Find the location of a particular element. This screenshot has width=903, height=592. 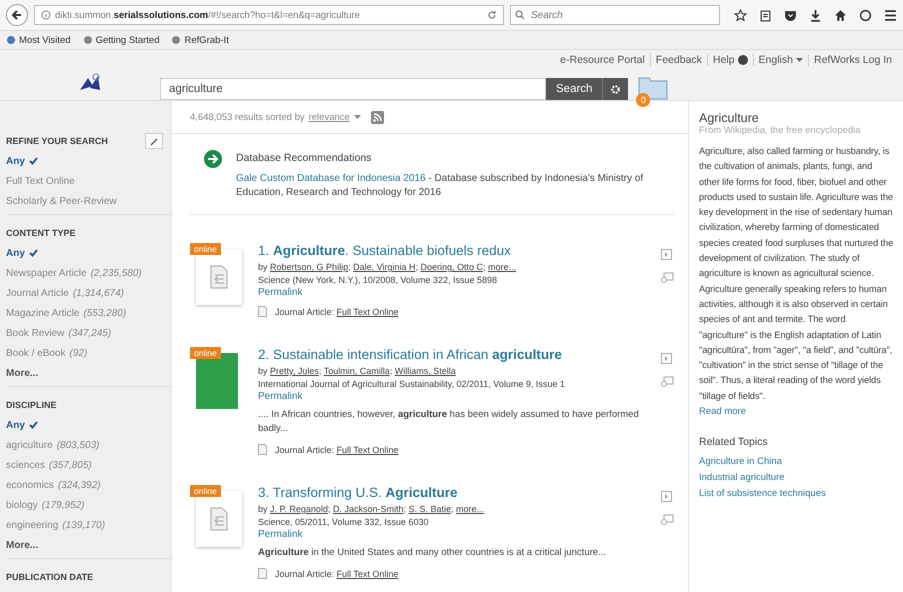

header-link: RefWorks Log In is located at coordinates (852, 60).